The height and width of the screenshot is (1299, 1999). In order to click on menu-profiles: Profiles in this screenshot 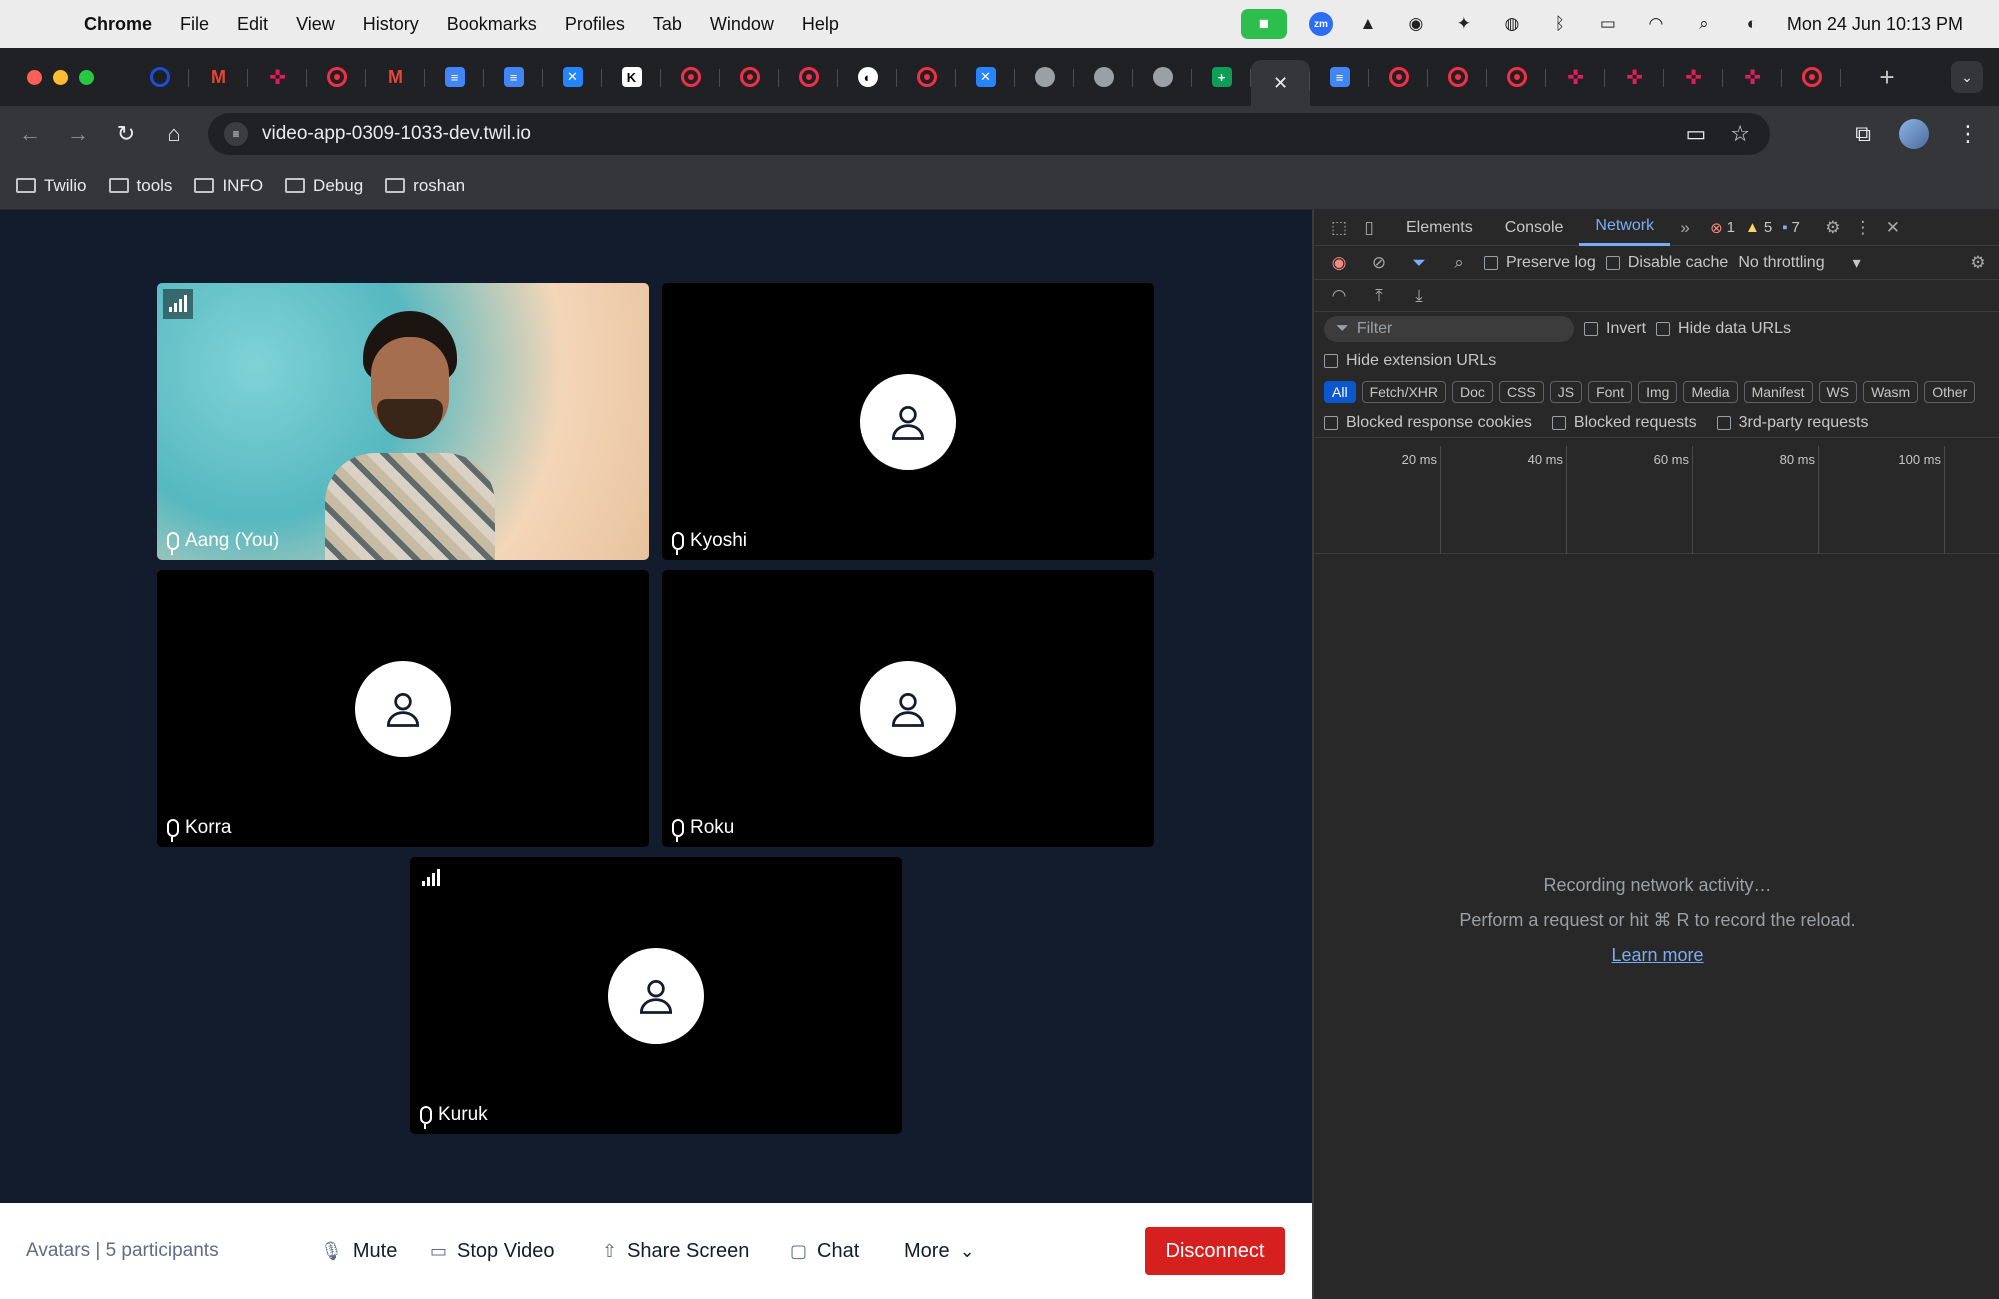, I will do `click(595, 24)`.